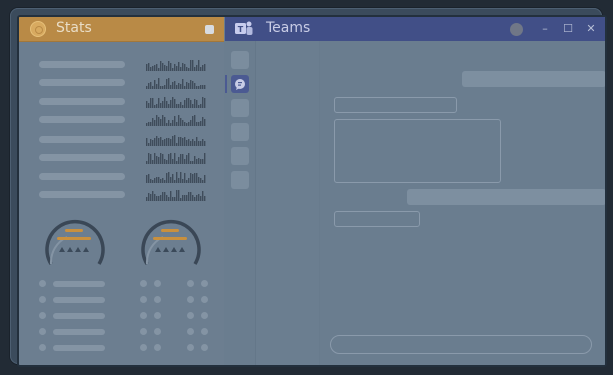  What do you see at coordinates (74, 28) in the screenshot?
I see `stats-title: Stats` at bounding box center [74, 28].